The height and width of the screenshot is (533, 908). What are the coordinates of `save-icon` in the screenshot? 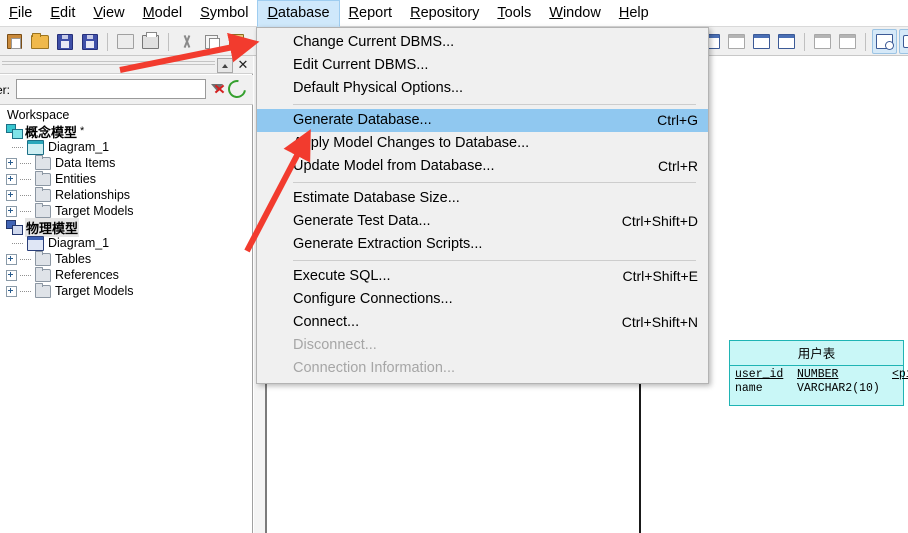 It's located at (64, 41).